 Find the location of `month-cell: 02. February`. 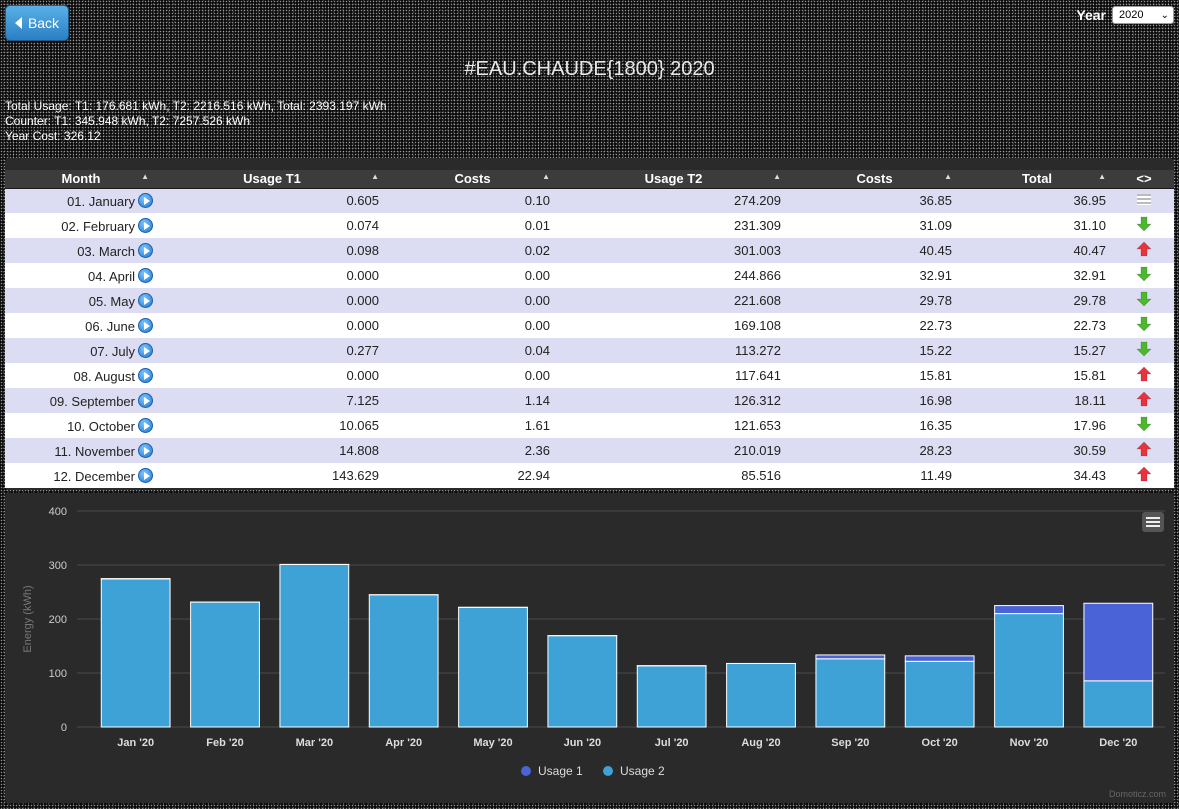

month-cell: 02. February is located at coordinates (81, 225).